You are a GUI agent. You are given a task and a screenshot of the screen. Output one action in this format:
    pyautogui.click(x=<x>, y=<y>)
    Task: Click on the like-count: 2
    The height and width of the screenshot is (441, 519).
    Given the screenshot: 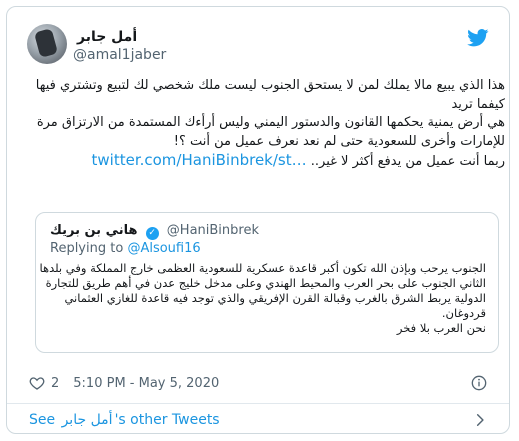 What is the action you would take?
    pyautogui.click(x=55, y=383)
    